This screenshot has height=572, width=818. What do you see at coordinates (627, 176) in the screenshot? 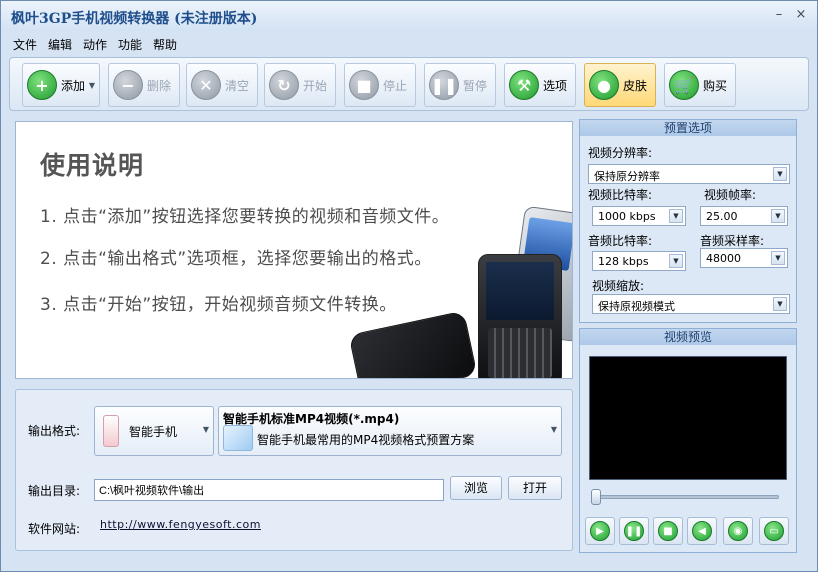
I see `resolution-value: 保持原分辨率` at bounding box center [627, 176].